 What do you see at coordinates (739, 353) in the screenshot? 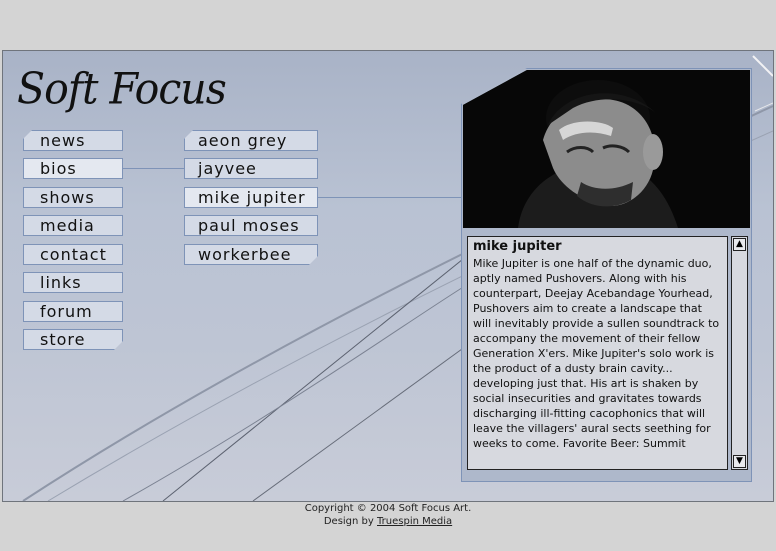
I see `bio-scrollbar: ▲ ▼` at bounding box center [739, 353].